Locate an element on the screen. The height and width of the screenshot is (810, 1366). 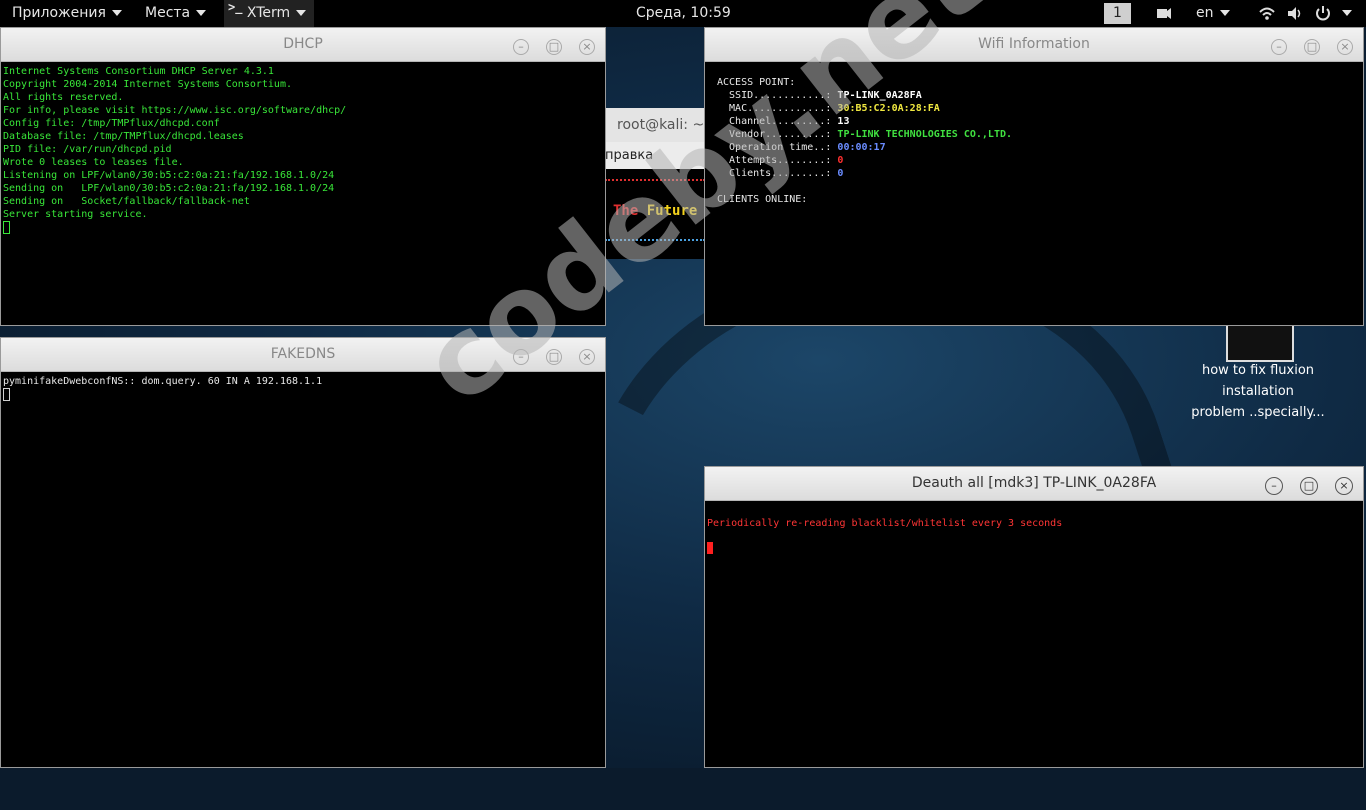
keyboard-layout-menu: en is located at coordinates (1213, 13).